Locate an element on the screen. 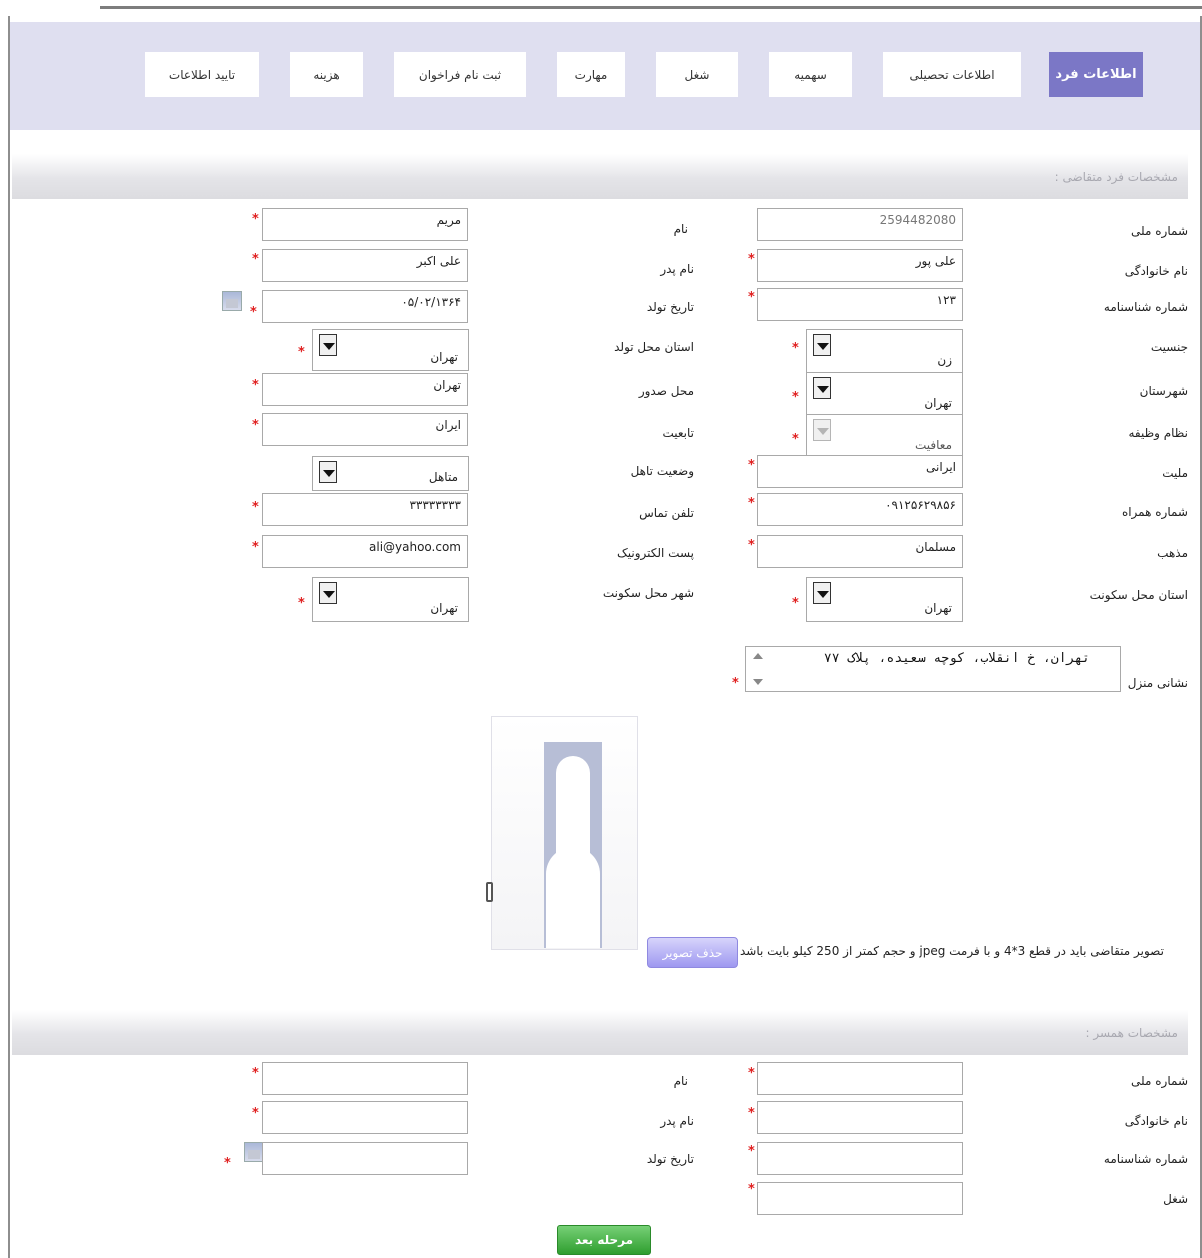  delete-photo-button: حذف تصویر is located at coordinates (692, 952).